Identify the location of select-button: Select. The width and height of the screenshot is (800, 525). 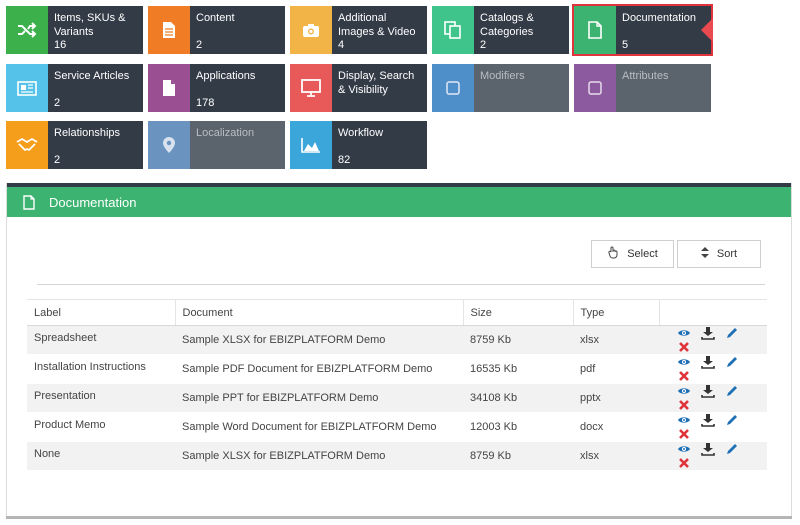
(632, 254).